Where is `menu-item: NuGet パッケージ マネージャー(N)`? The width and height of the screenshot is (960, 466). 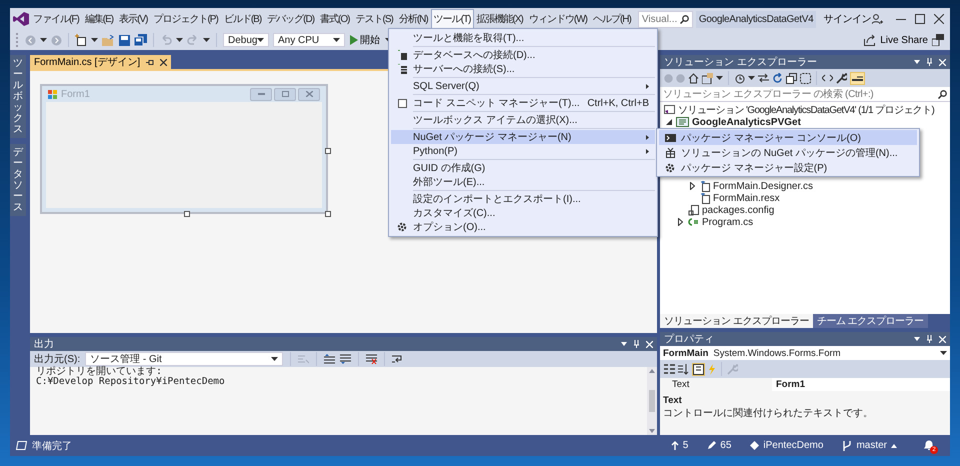 menu-item: NuGet パッケージ マネージャー(N) is located at coordinates (523, 137).